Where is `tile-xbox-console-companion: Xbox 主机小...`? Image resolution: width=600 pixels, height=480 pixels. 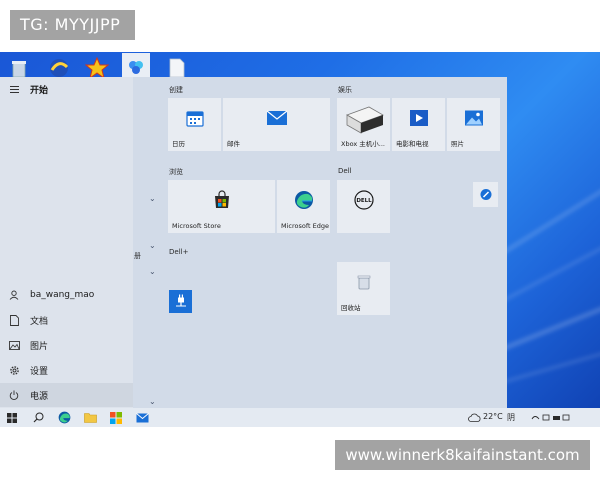 tile-xbox-console-companion: Xbox 主机小... is located at coordinates (363, 124).